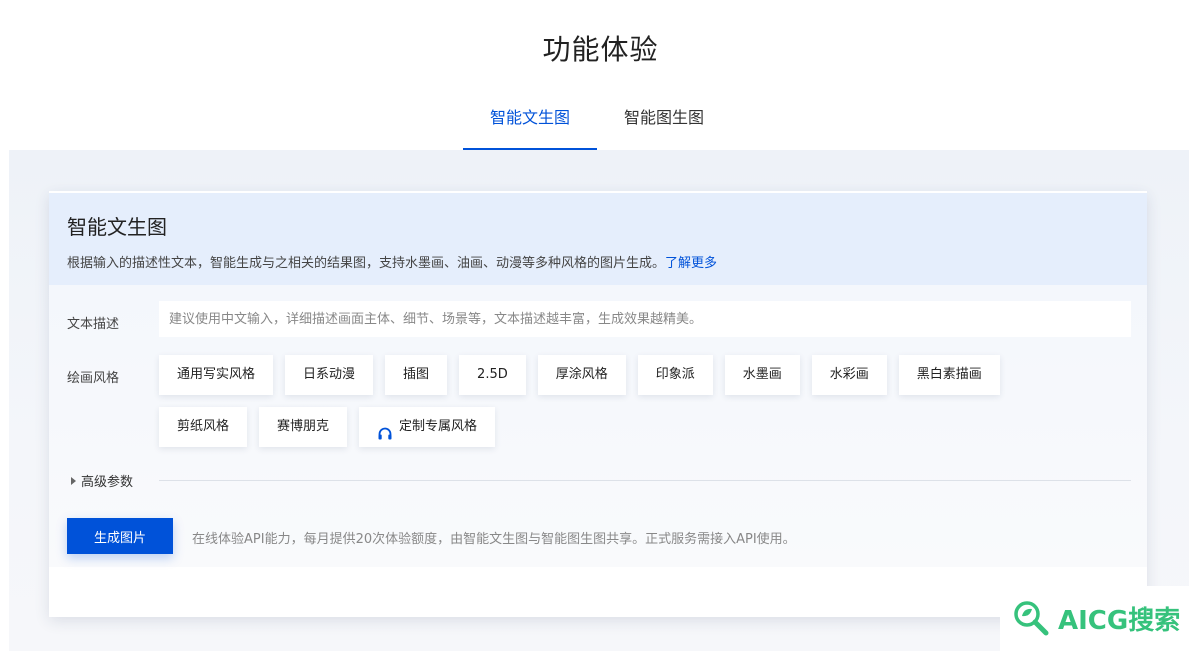  Describe the element at coordinates (581, 375) in the screenshot. I see `style-option: 厚涂风格` at that location.